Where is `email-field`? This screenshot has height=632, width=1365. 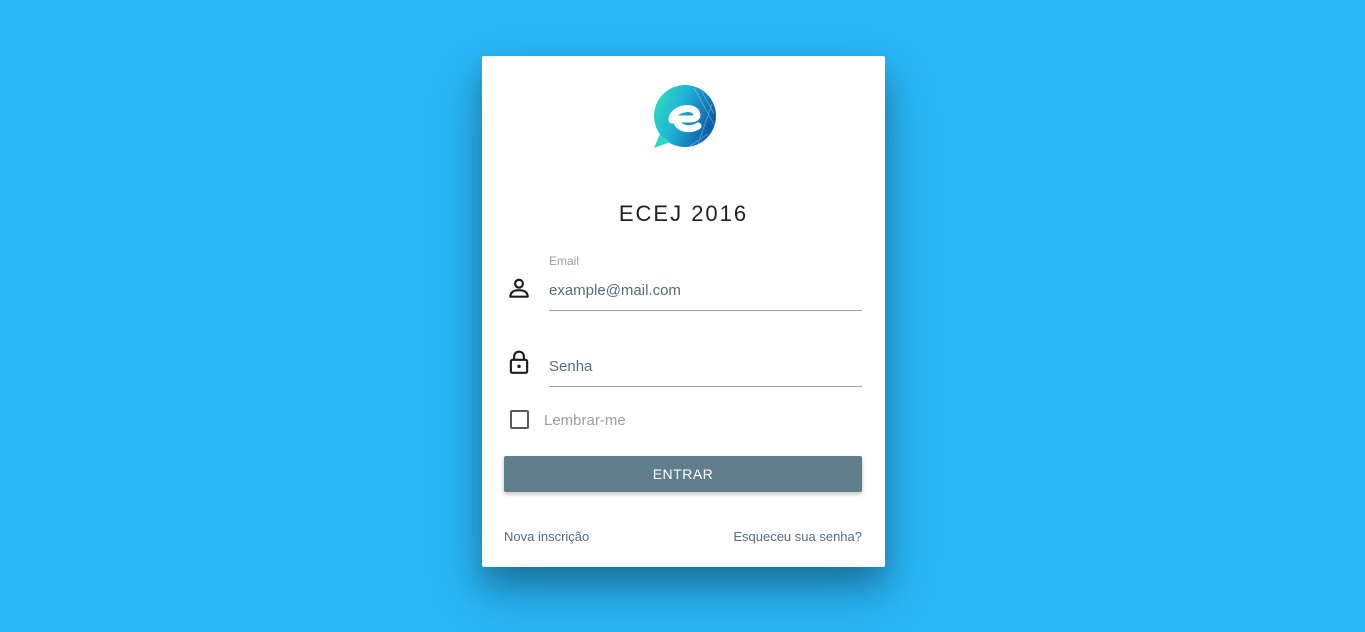 email-field is located at coordinates (705, 290).